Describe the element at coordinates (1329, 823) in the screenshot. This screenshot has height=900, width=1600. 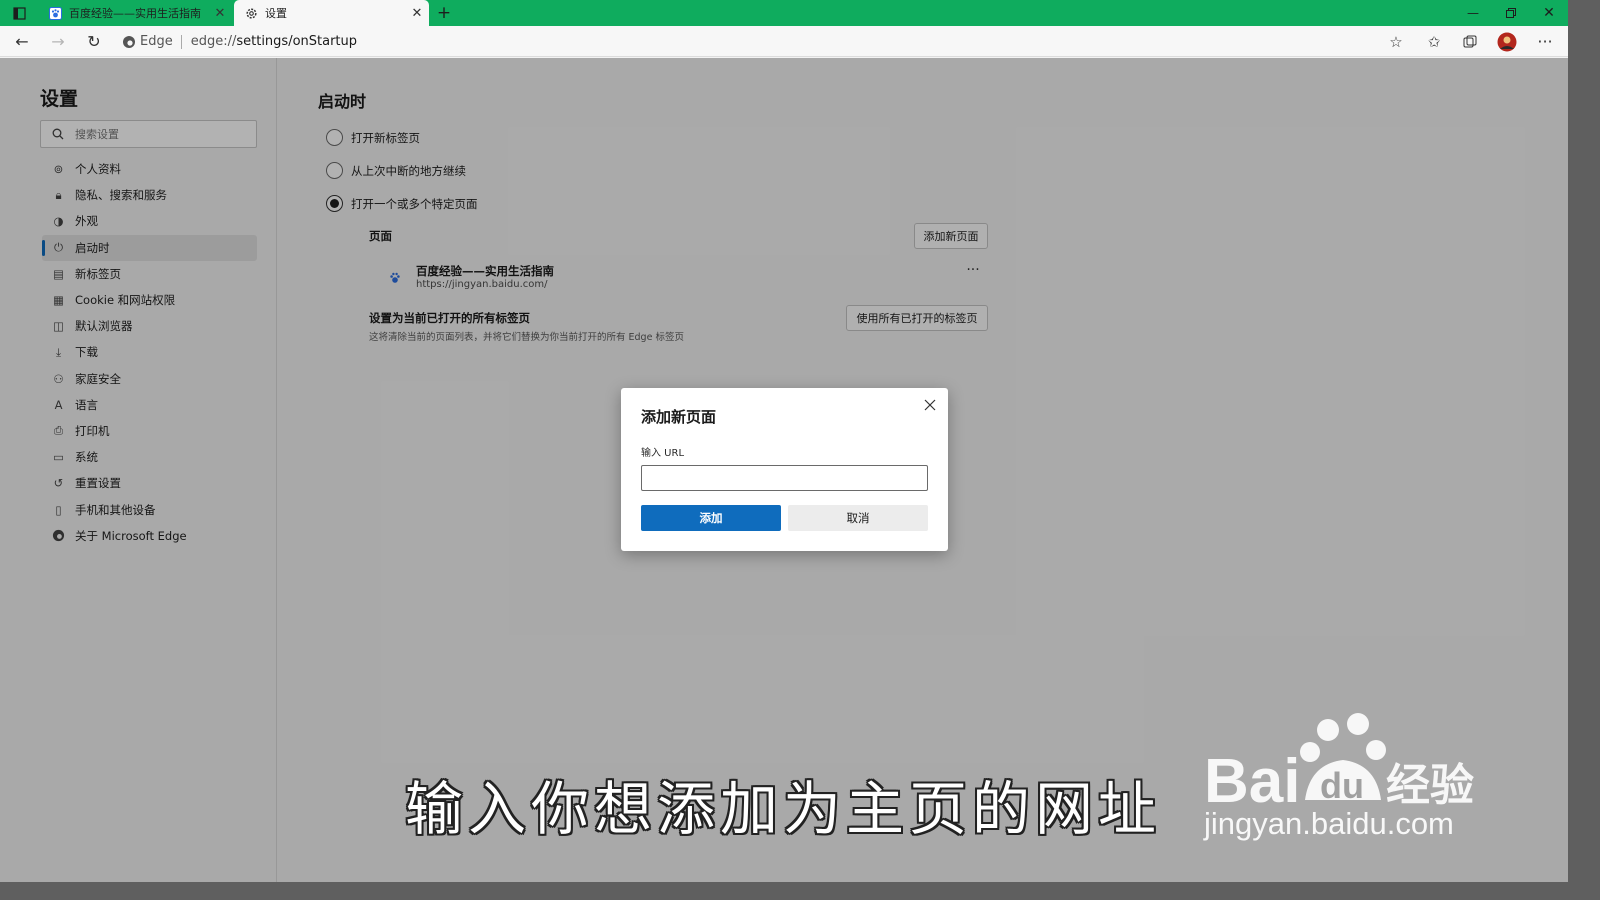
I see `watermark-url: jingyan.baidu.com` at that location.